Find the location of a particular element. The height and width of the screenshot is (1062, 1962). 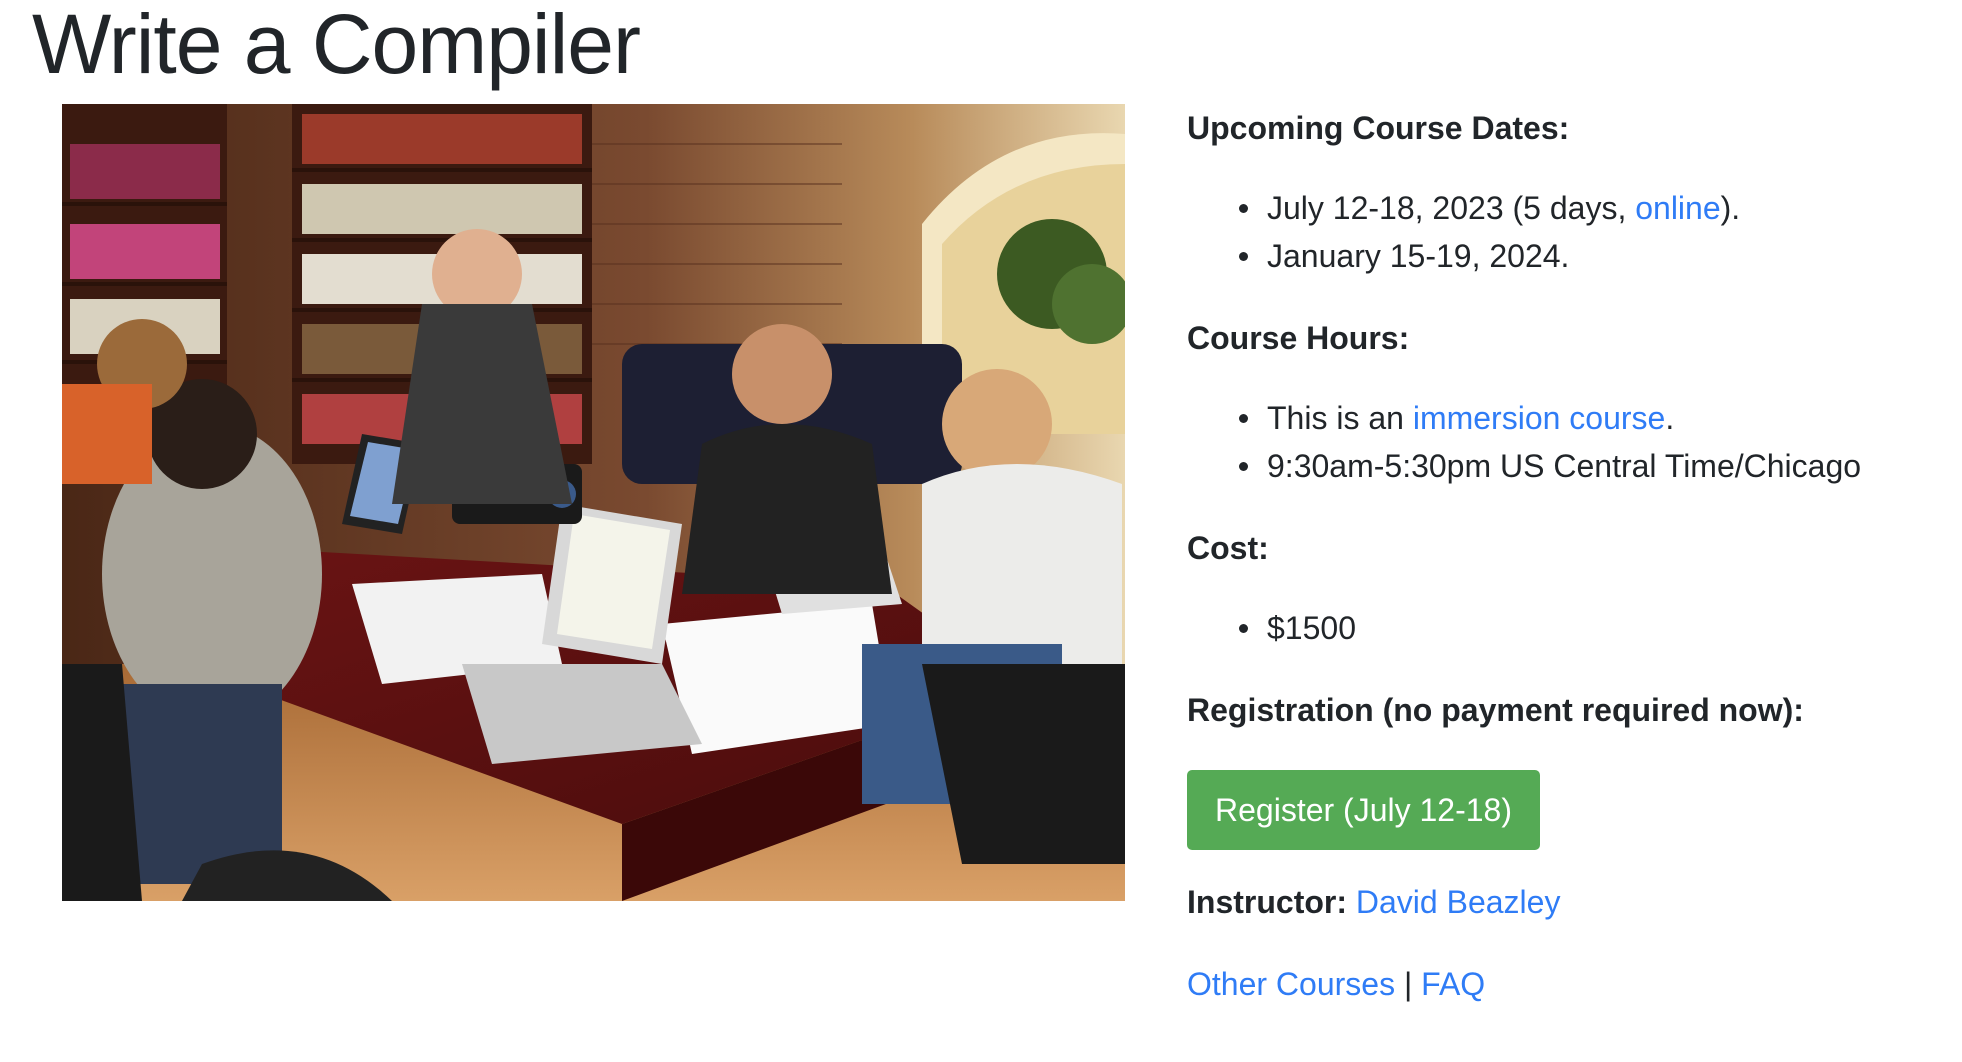

cost-heading: Cost: is located at coordinates (1228, 548).